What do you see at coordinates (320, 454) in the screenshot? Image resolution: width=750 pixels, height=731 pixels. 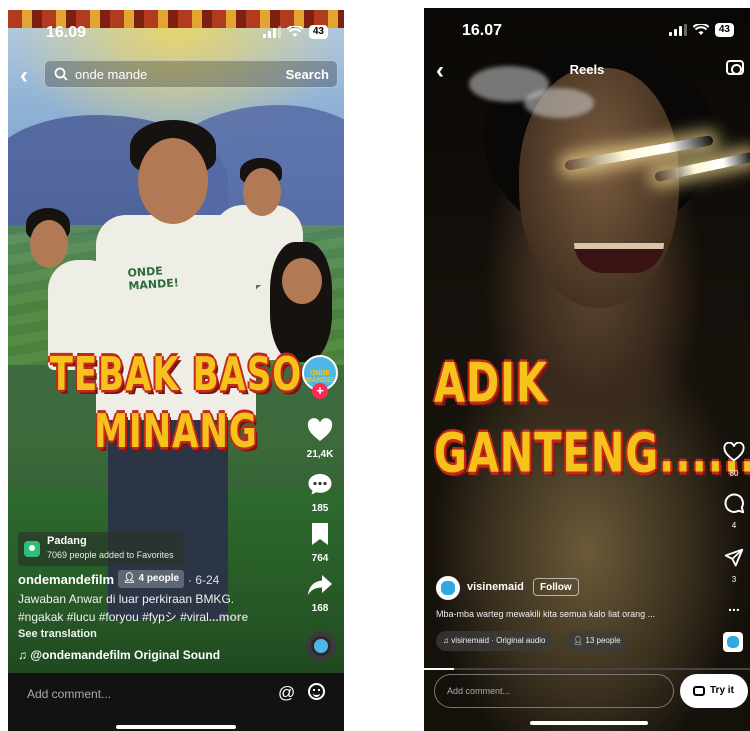 I see `like-count: 21,4K` at bounding box center [320, 454].